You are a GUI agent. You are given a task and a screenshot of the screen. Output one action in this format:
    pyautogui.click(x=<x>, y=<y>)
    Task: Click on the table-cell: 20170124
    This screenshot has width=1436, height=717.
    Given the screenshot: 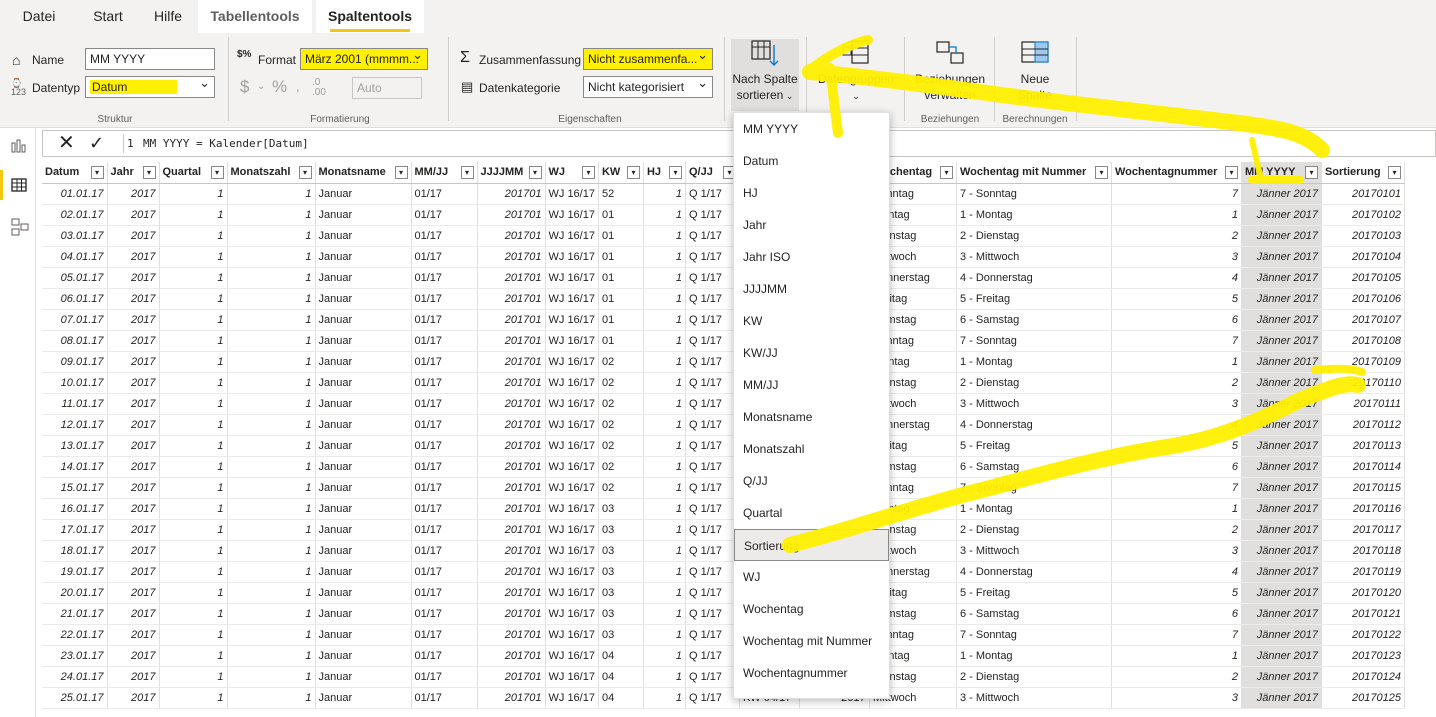 What is the action you would take?
    pyautogui.click(x=1363, y=677)
    